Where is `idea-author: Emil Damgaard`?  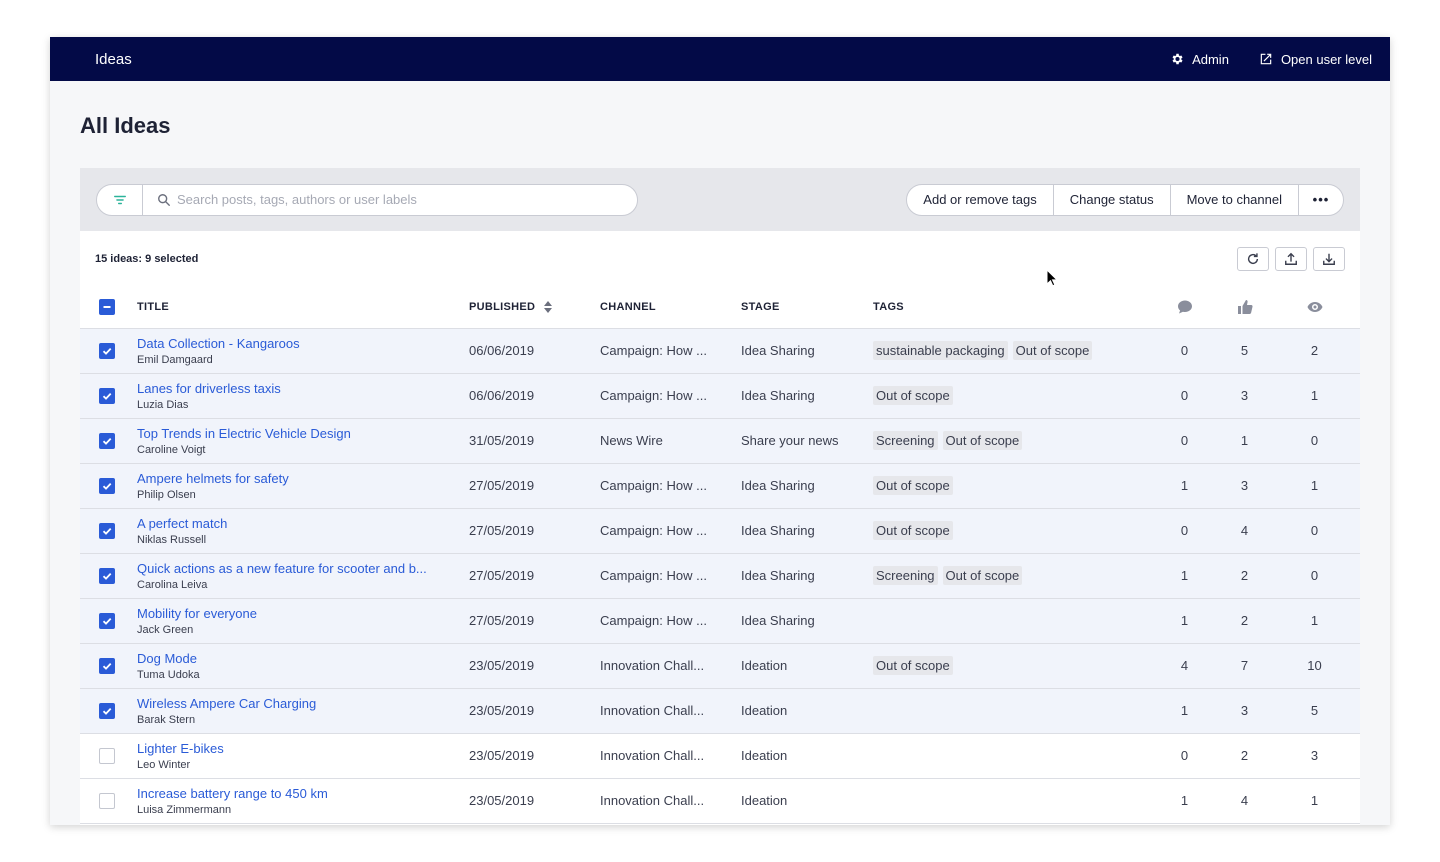 idea-author: Emil Damgaard is located at coordinates (175, 359).